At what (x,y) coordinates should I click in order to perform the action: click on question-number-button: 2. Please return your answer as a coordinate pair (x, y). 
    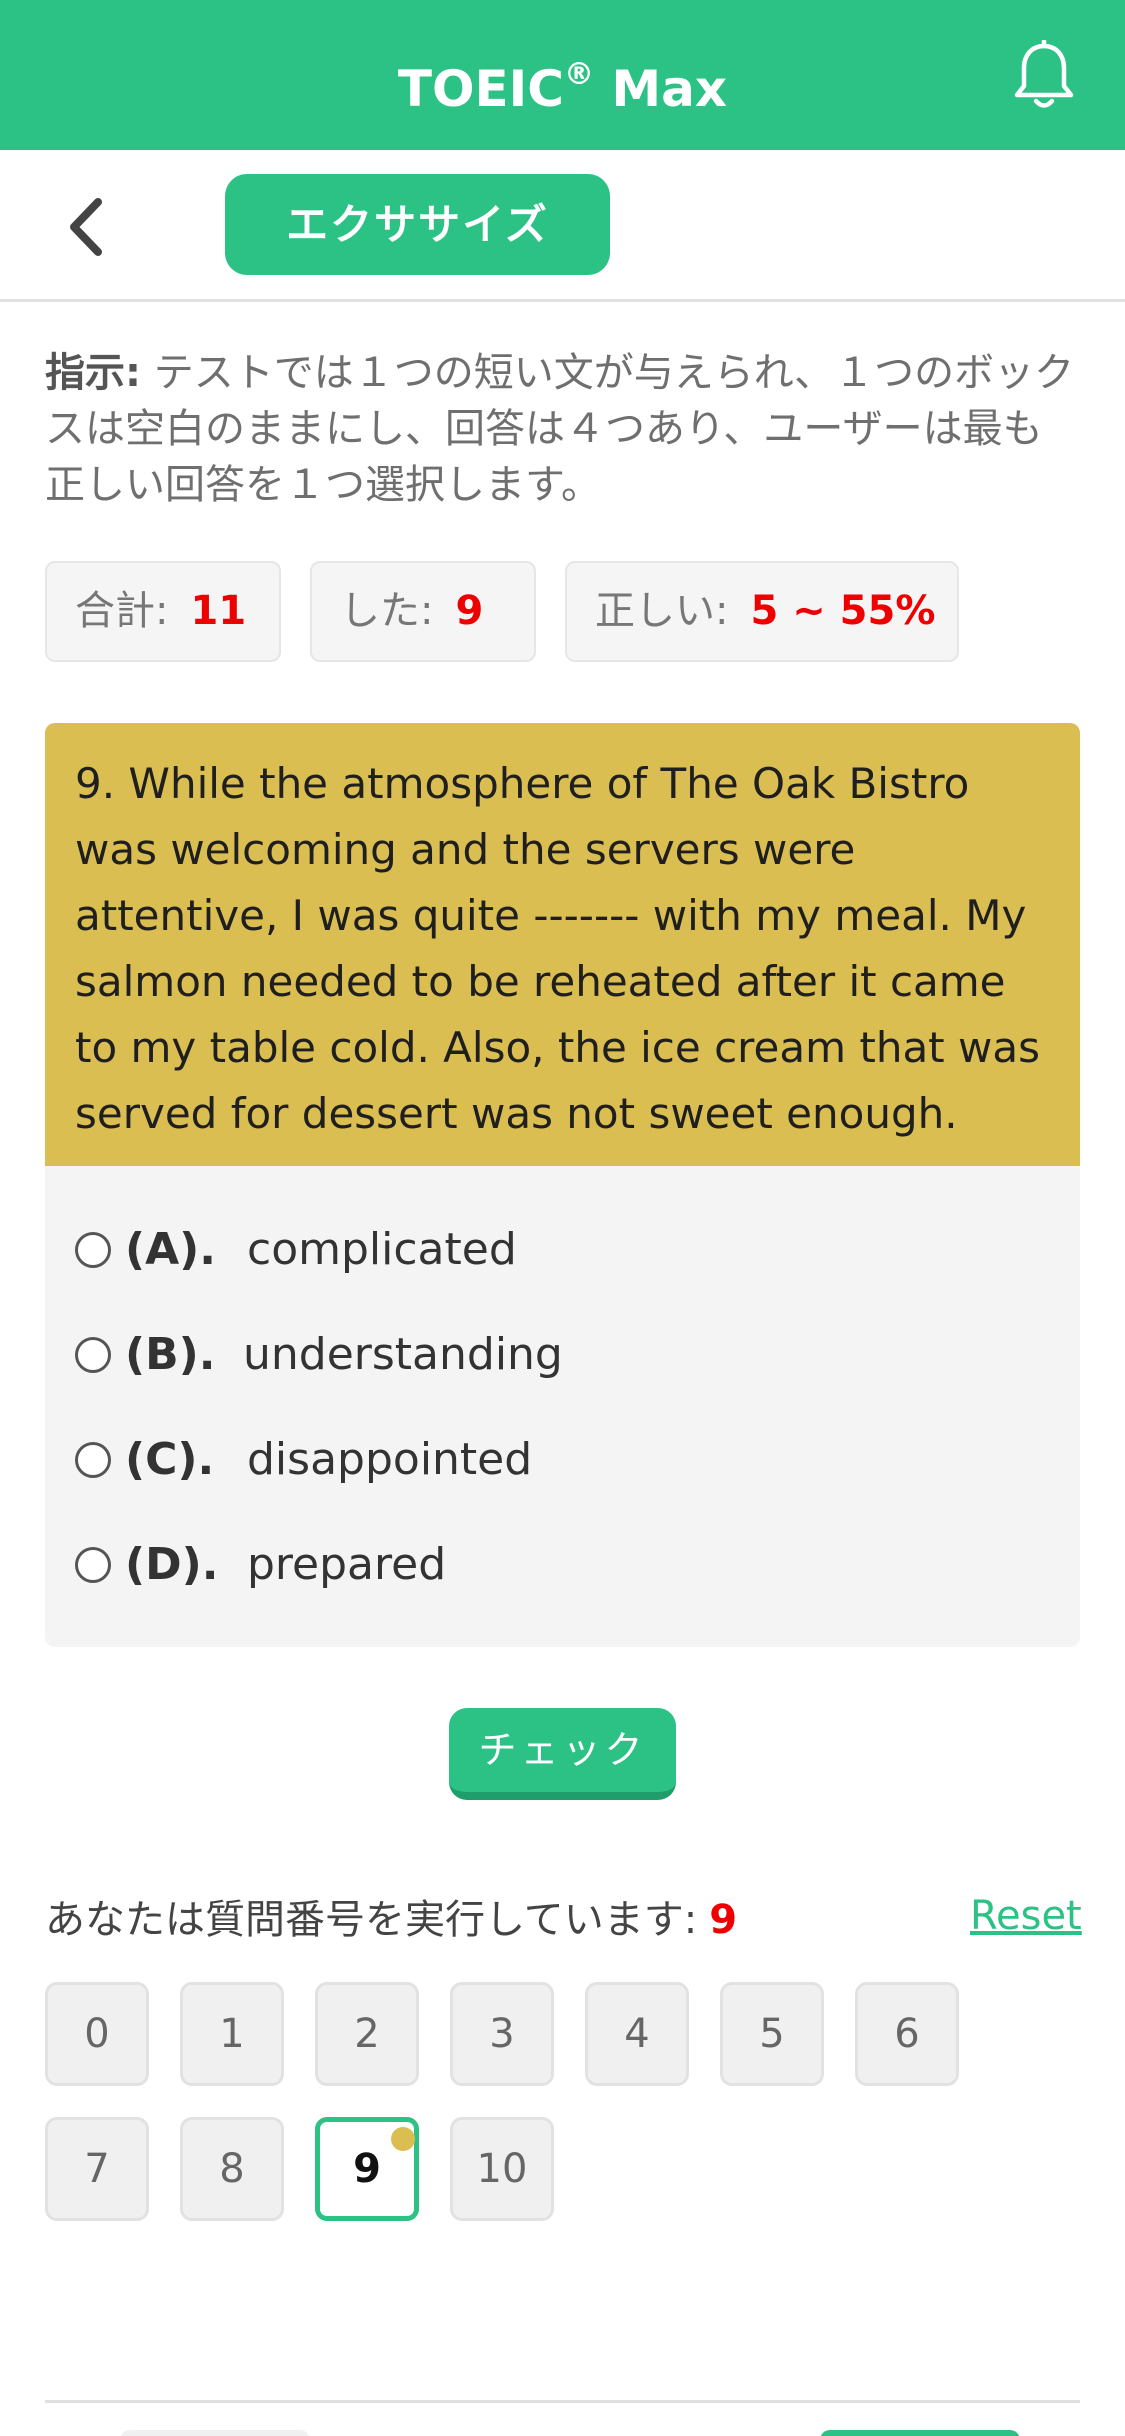
    Looking at the image, I should click on (367, 2034).